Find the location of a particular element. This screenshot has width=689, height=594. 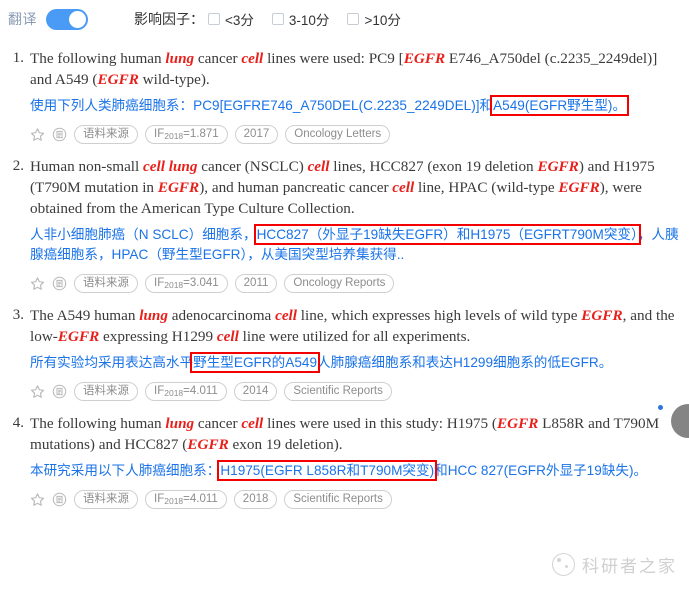

sentence-text: wild-type). is located at coordinates (174, 79).